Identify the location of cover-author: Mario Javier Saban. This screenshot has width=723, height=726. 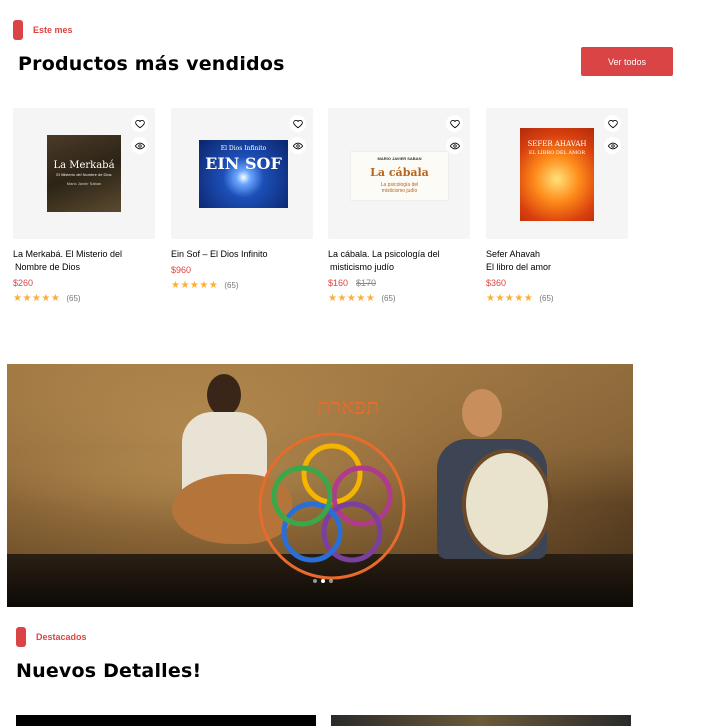
(84, 183).